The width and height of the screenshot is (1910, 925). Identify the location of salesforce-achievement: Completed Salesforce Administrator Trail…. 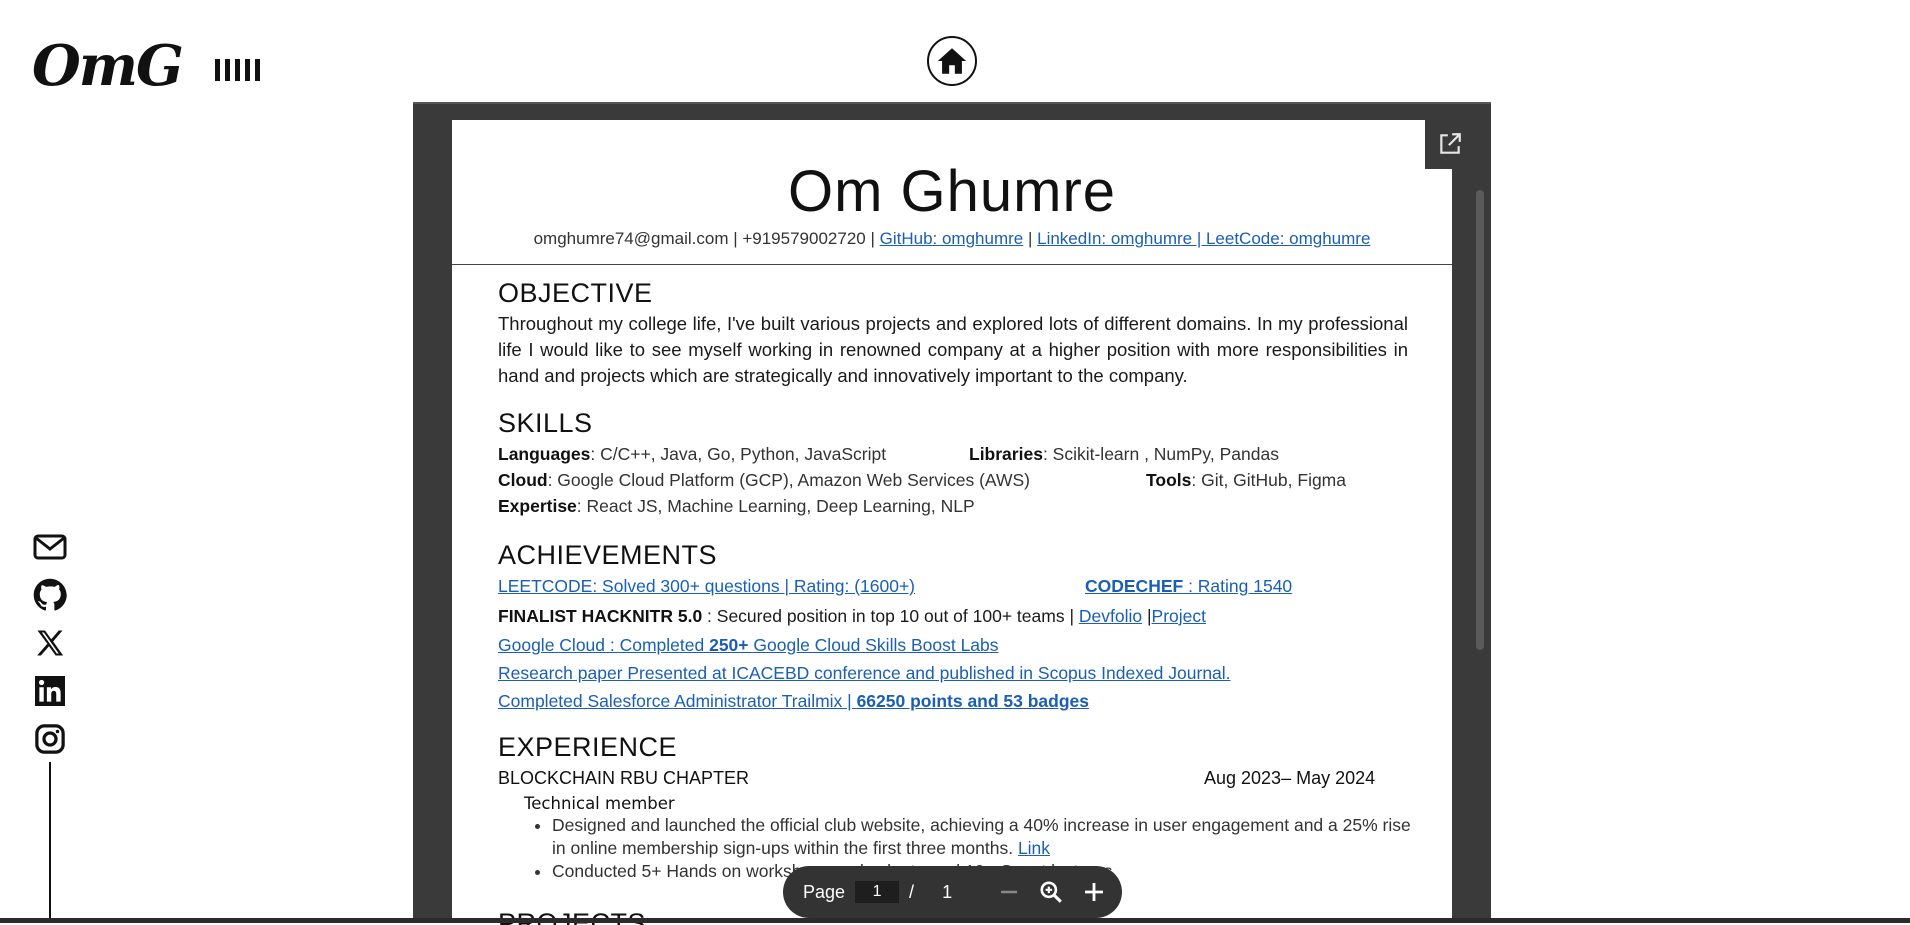
(793, 701).